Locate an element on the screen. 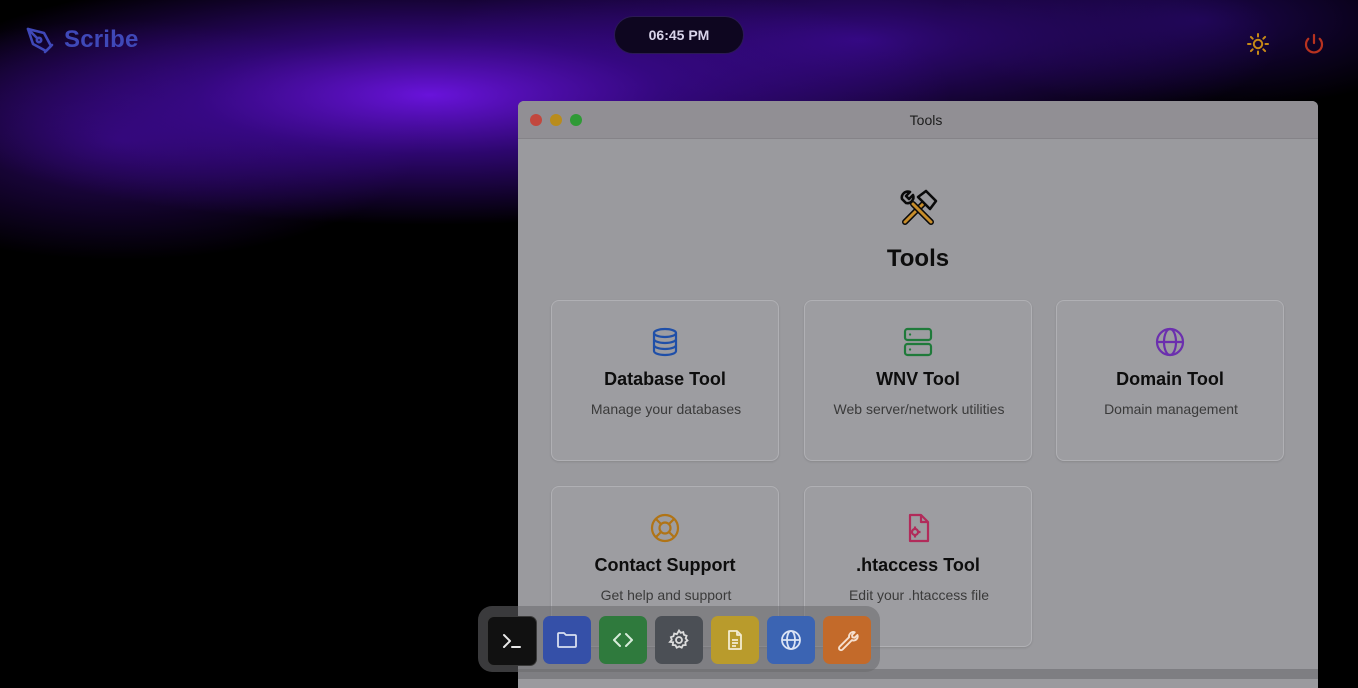  card-description: Domain management is located at coordinates (1171, 409).